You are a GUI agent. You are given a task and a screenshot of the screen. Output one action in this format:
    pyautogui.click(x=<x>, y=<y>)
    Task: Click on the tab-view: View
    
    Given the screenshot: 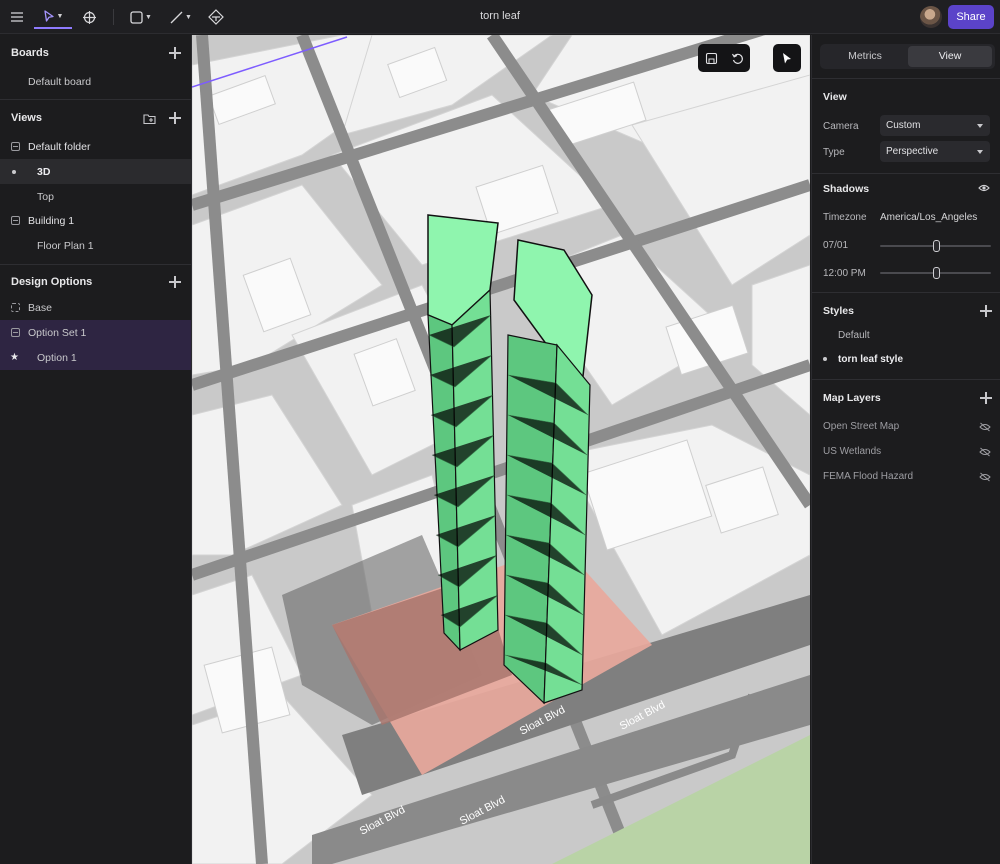 What is the action you would take?
    pyautogui.click(x=950, y=56)
    